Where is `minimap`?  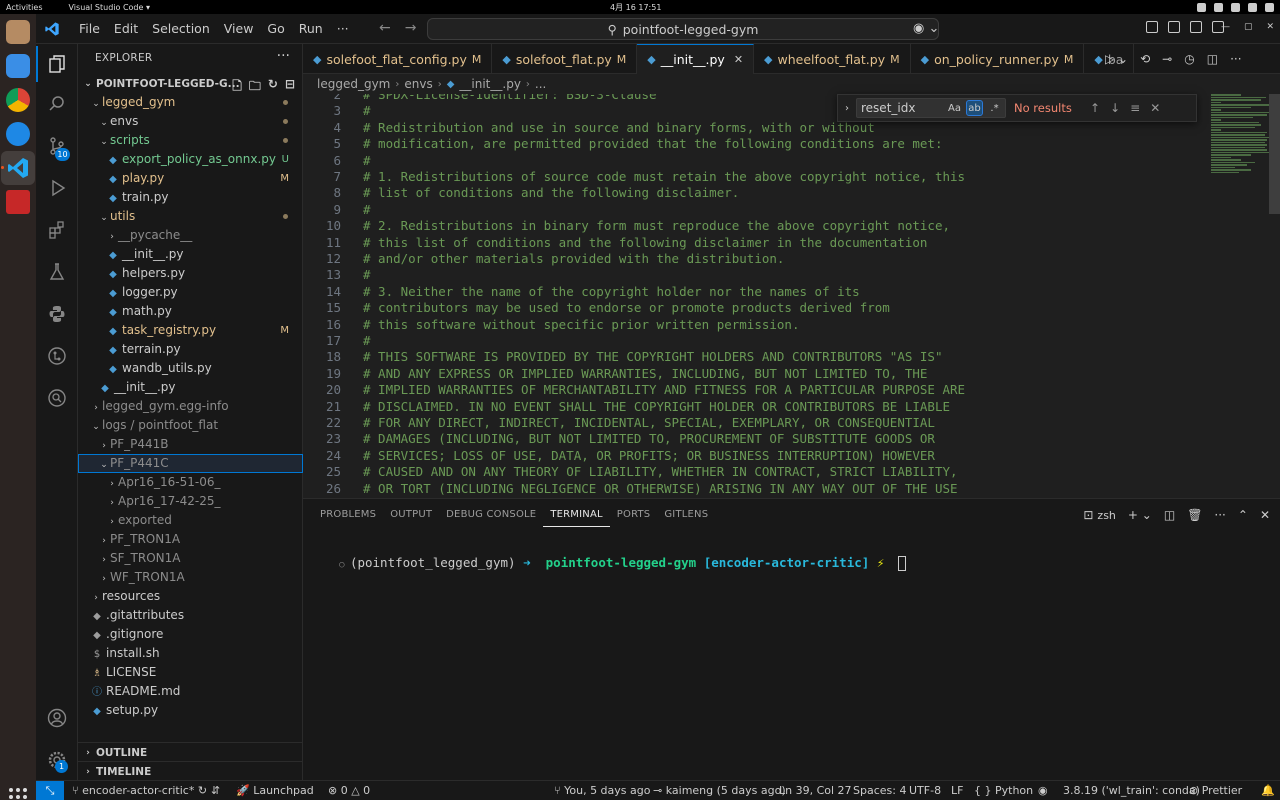
minimap is located at coordinates (1241, 134).